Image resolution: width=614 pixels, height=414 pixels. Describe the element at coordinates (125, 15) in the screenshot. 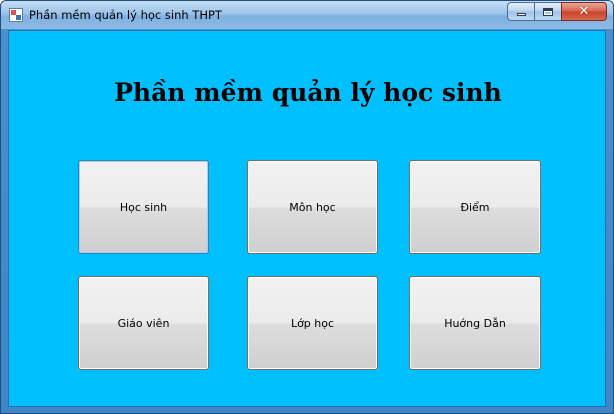

I see `window-title: Phần mềm quản lý học sinh THPT` at that location.